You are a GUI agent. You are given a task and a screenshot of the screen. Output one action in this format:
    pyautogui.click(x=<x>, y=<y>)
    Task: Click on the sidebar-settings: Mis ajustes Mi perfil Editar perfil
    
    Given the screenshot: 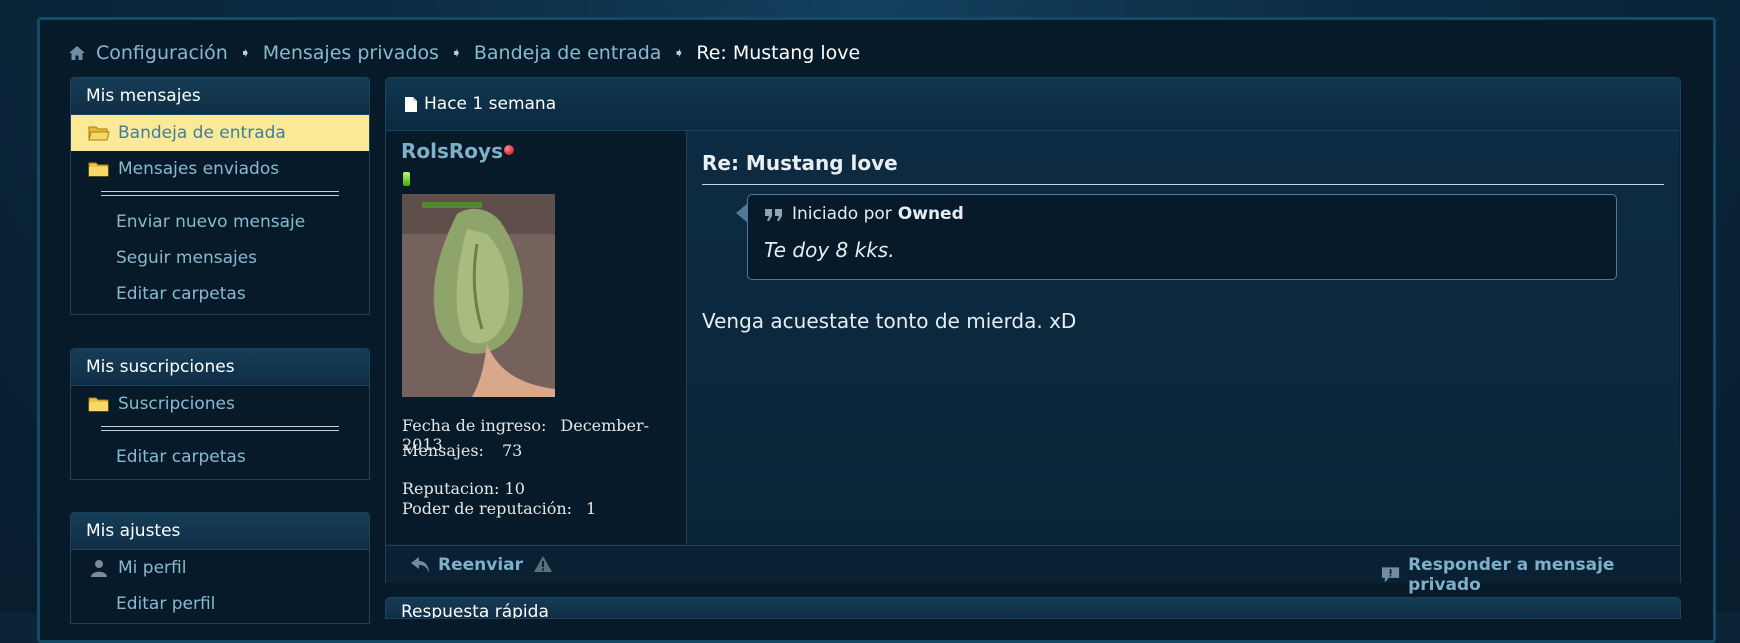 What is the action you would take?
    pyautogui.click(x=220, y=568)
    